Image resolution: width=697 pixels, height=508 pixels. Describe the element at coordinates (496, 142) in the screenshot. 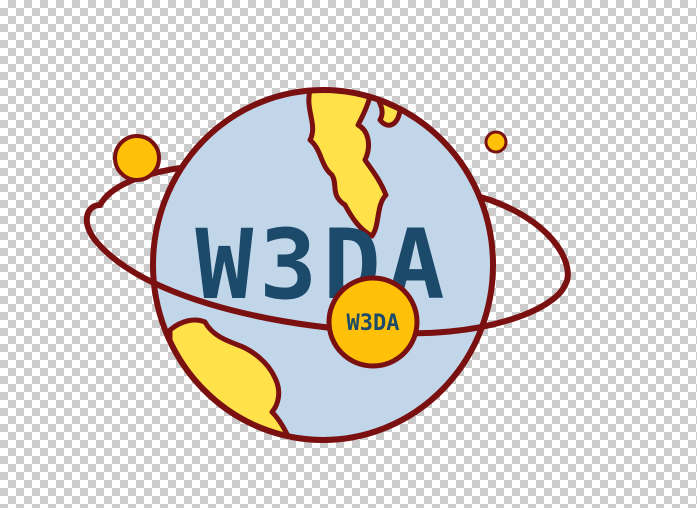

I see `moon-small` at that location.